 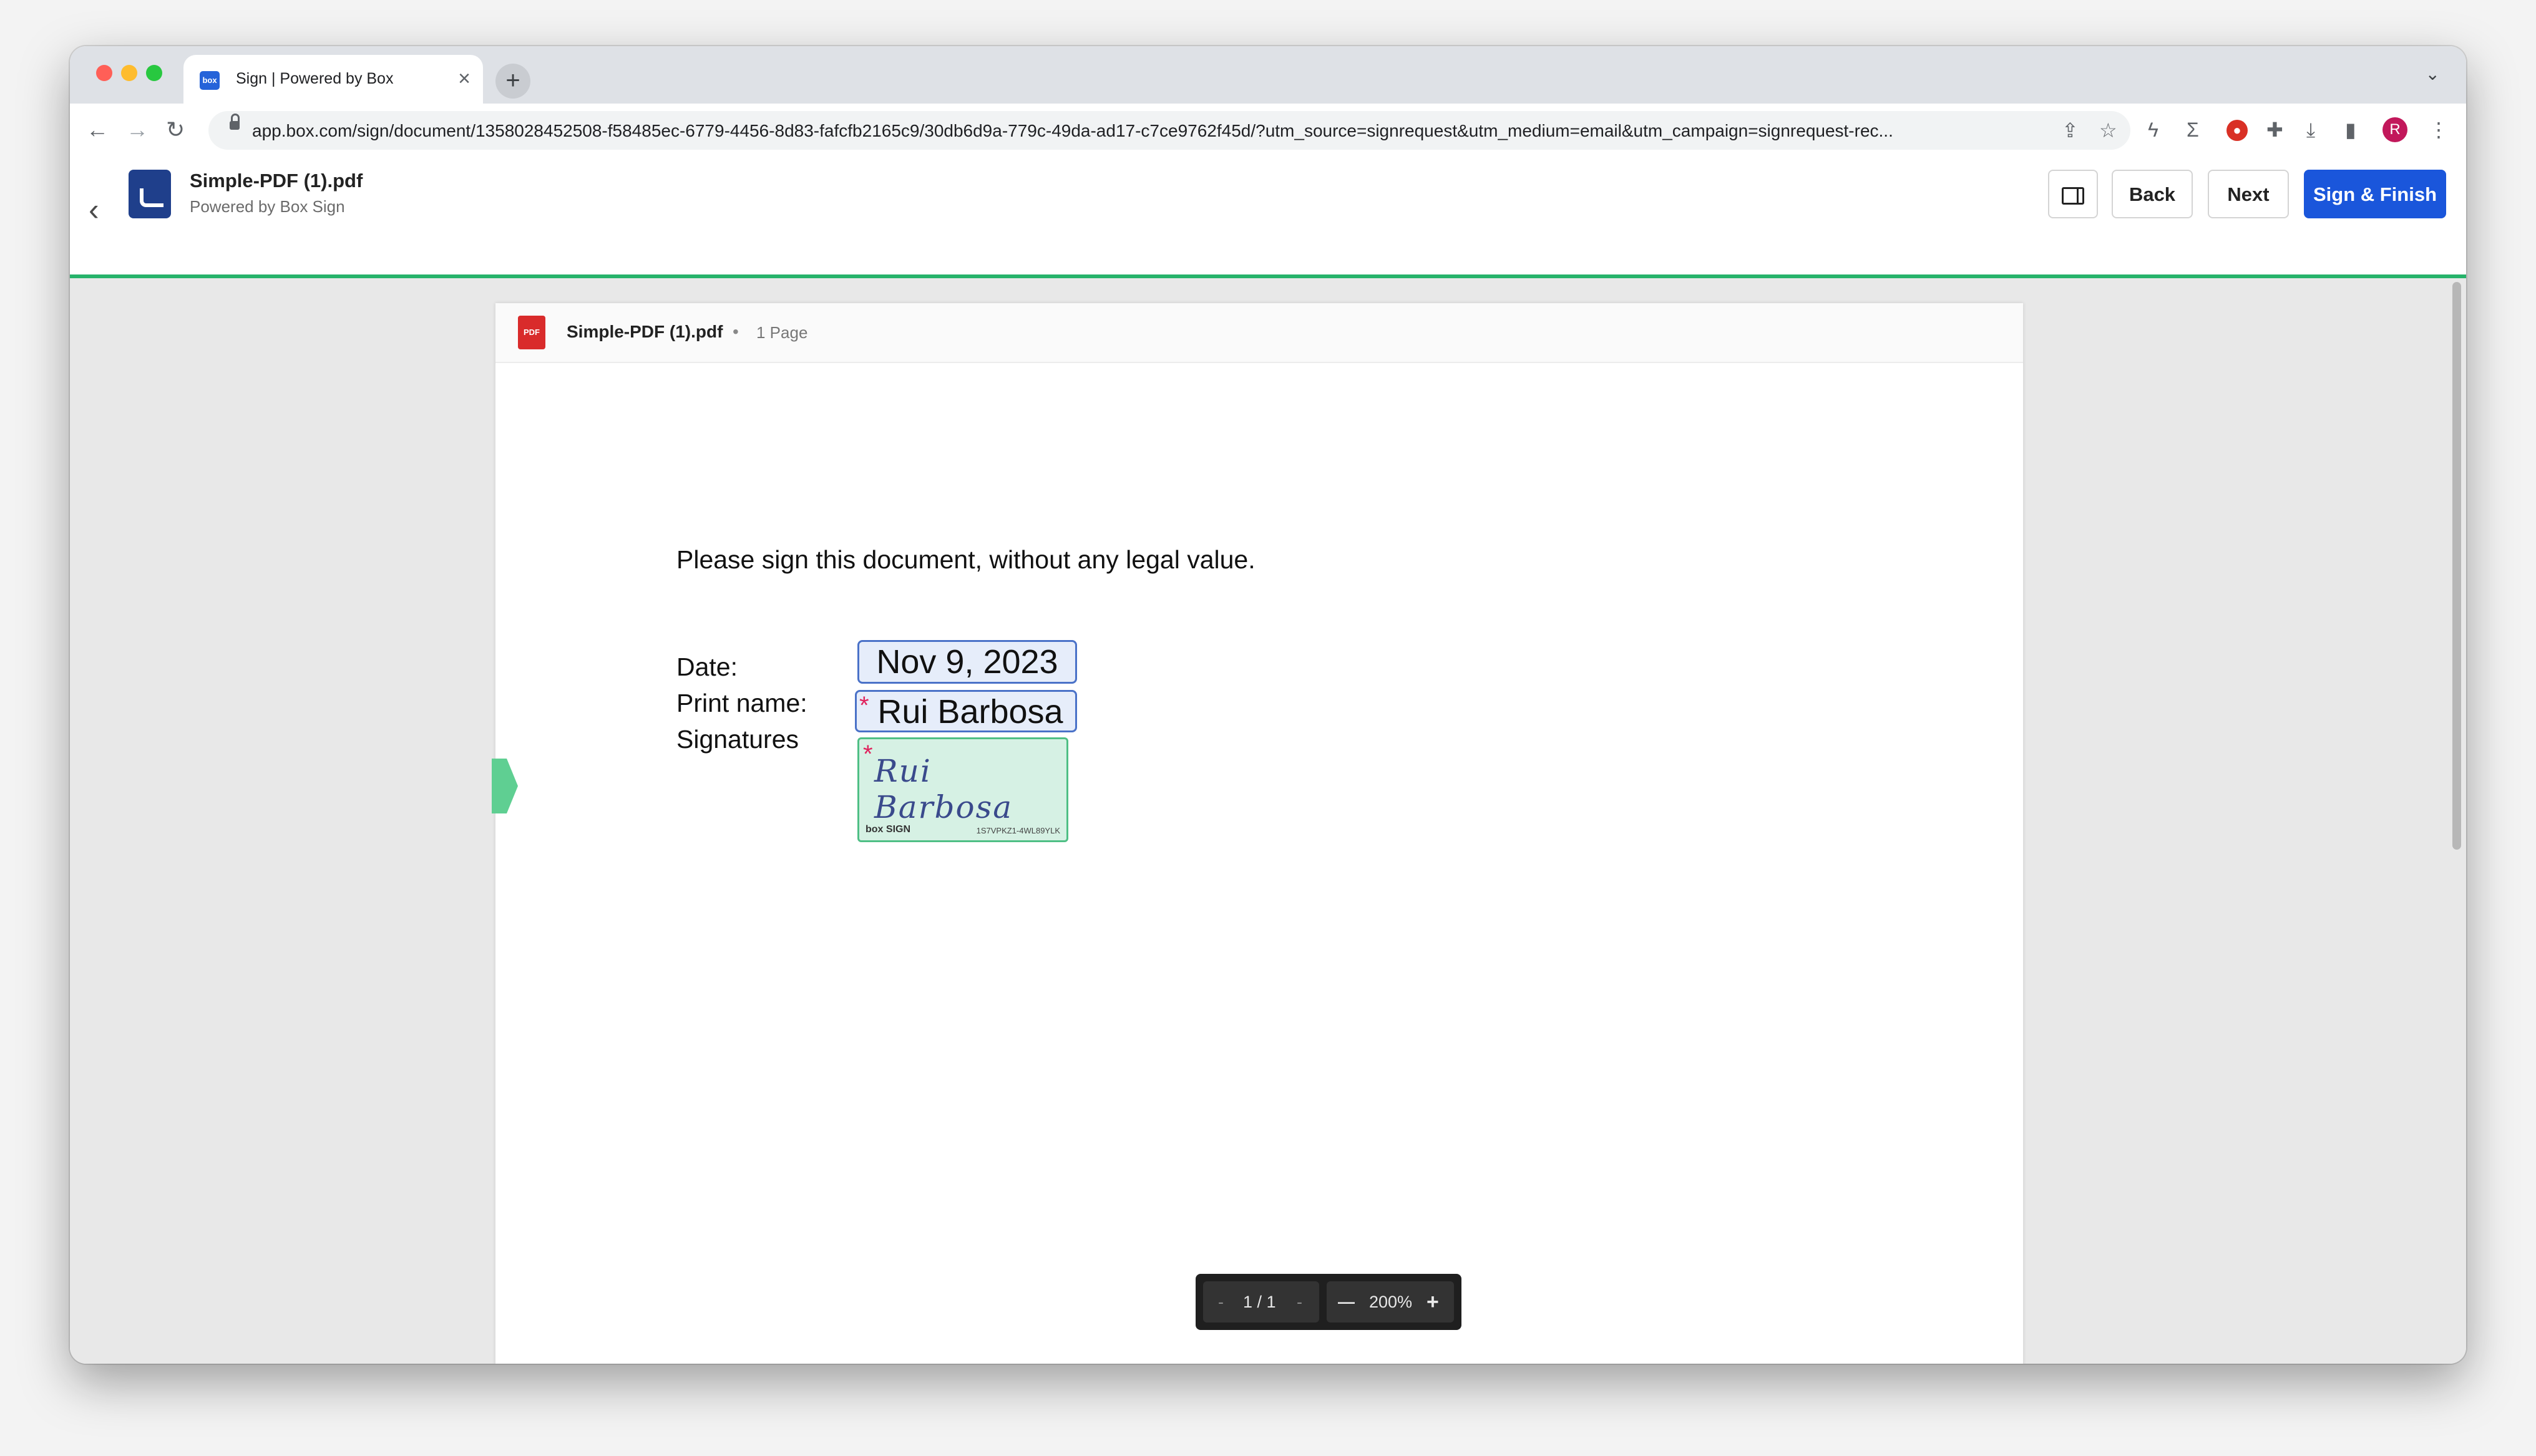 What do you see at coordinates (505, 786) in the screenshot?
I see `signature-marker-arrow-icon` at bounding box center [505, 786].